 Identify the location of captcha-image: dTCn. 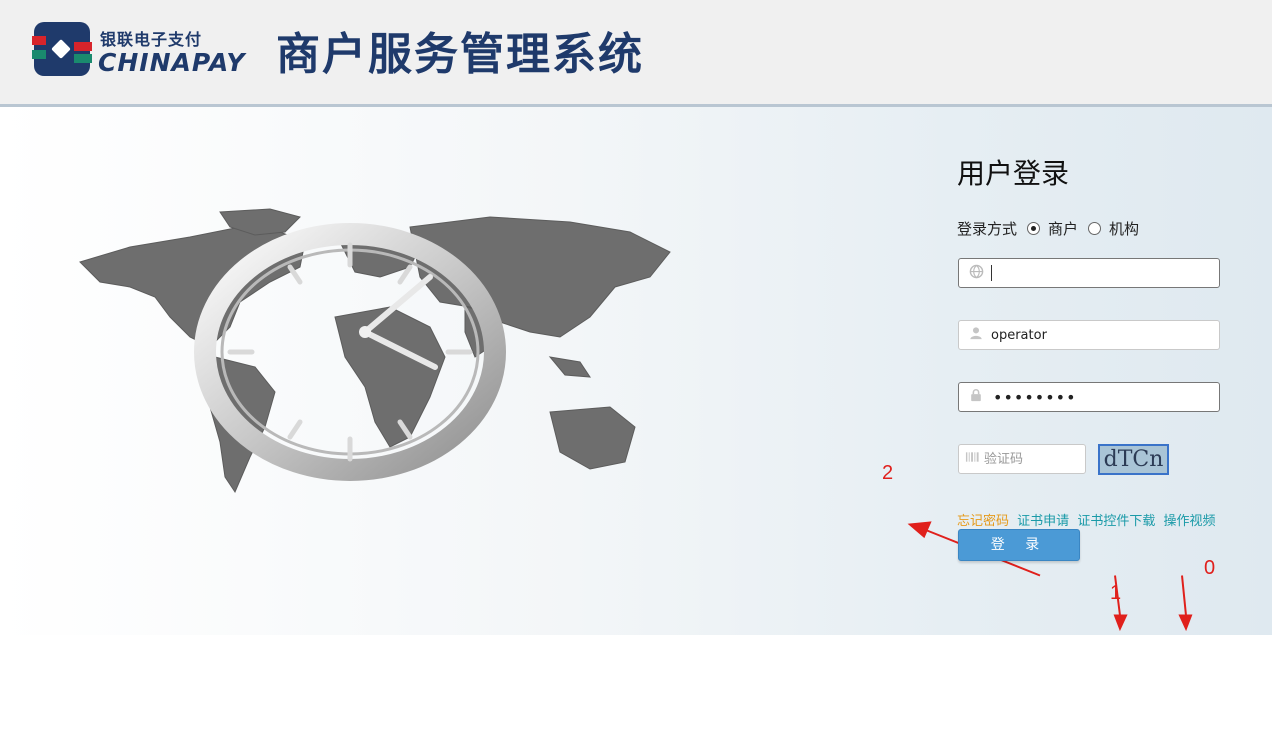
(1133, 459).